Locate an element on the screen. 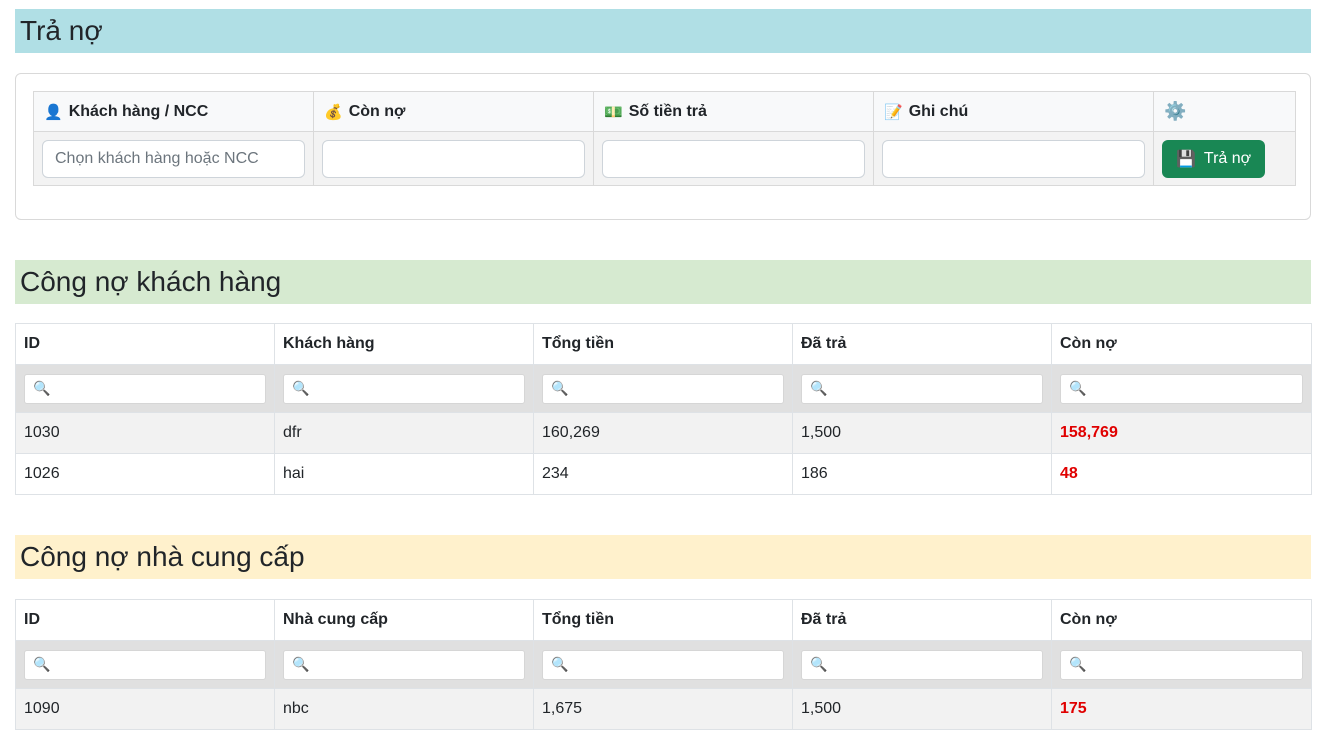 This screenshot has width=1320, height=745. col-header-supplier: Nhà cung cấp is located at coordinates (404, 620).